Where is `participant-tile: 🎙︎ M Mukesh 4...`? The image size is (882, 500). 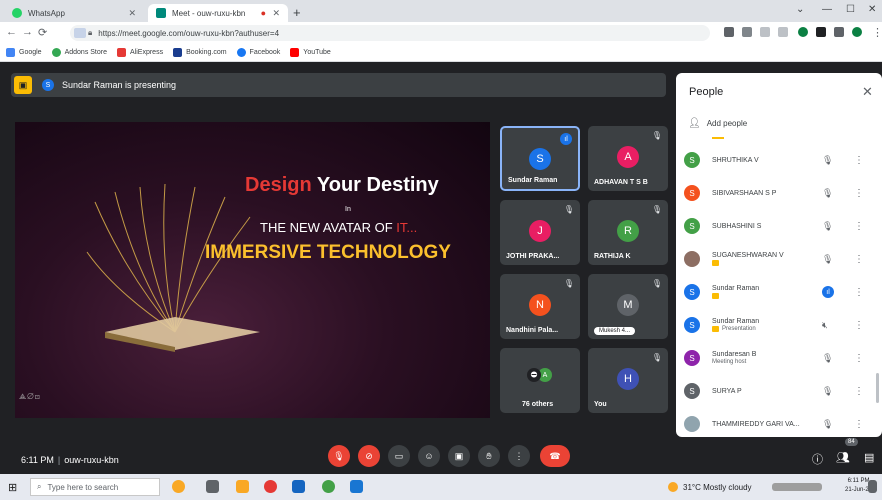
participant-tile: 🎙︎ M Mukesh 4... is located at coordinates (628, 306).